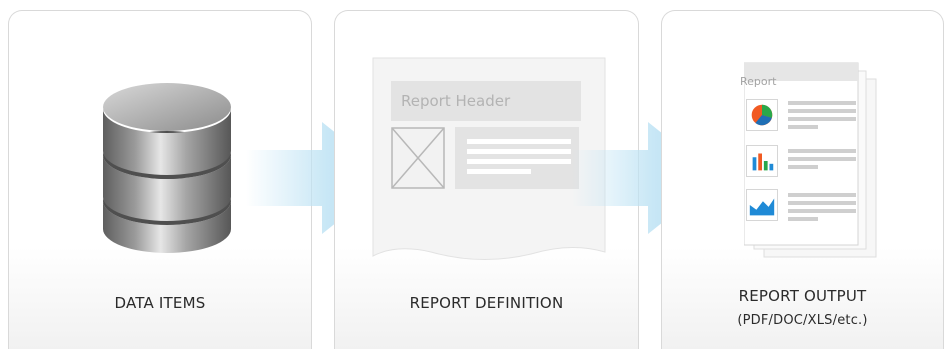 Image resolution: width=951 pixels, height=349 pixels. Describe the element at coordinates (762, 205) in the screenshot. I see `area-chart-icon` at that location.